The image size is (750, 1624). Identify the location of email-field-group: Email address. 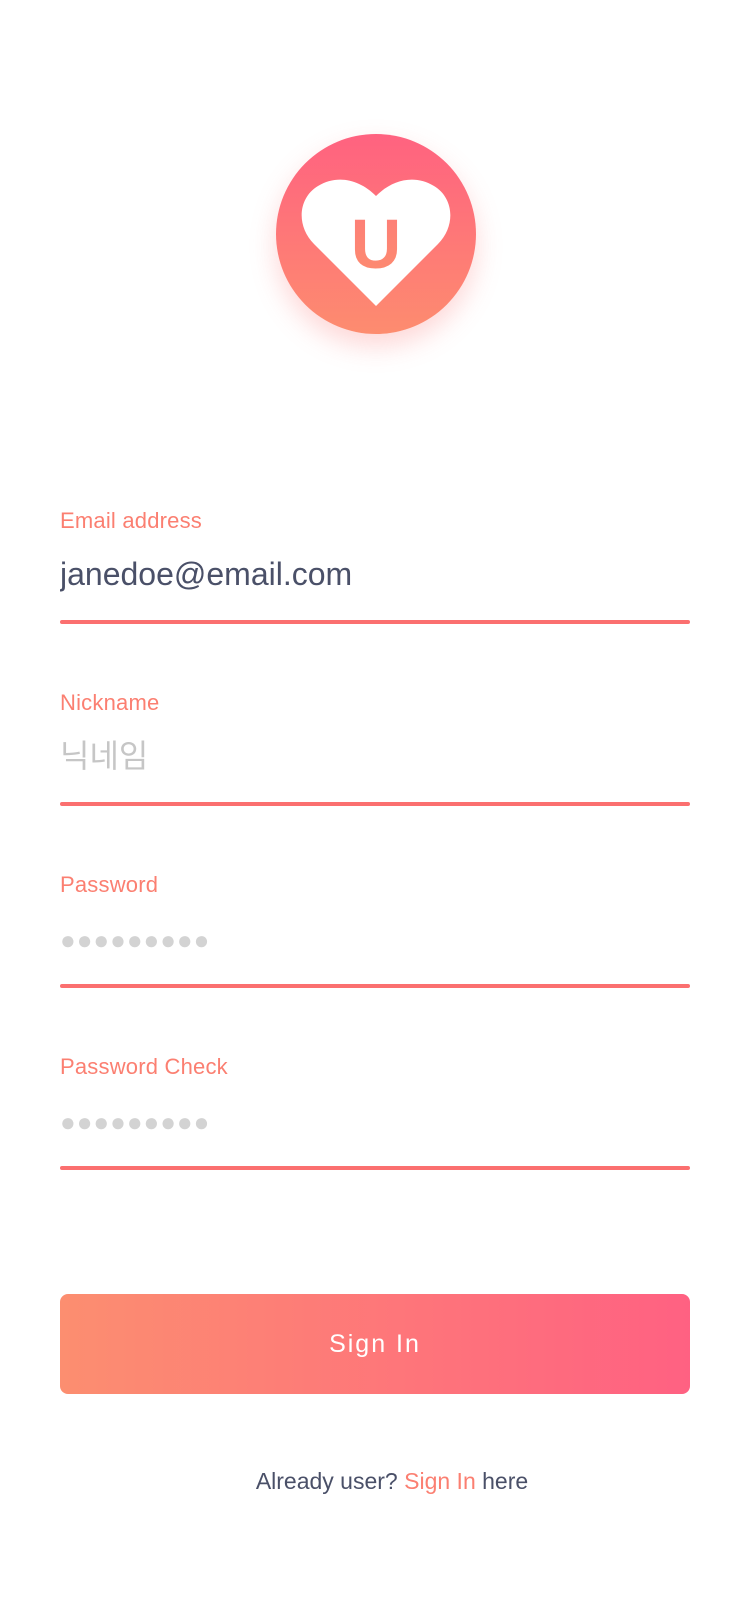
(375, 568).